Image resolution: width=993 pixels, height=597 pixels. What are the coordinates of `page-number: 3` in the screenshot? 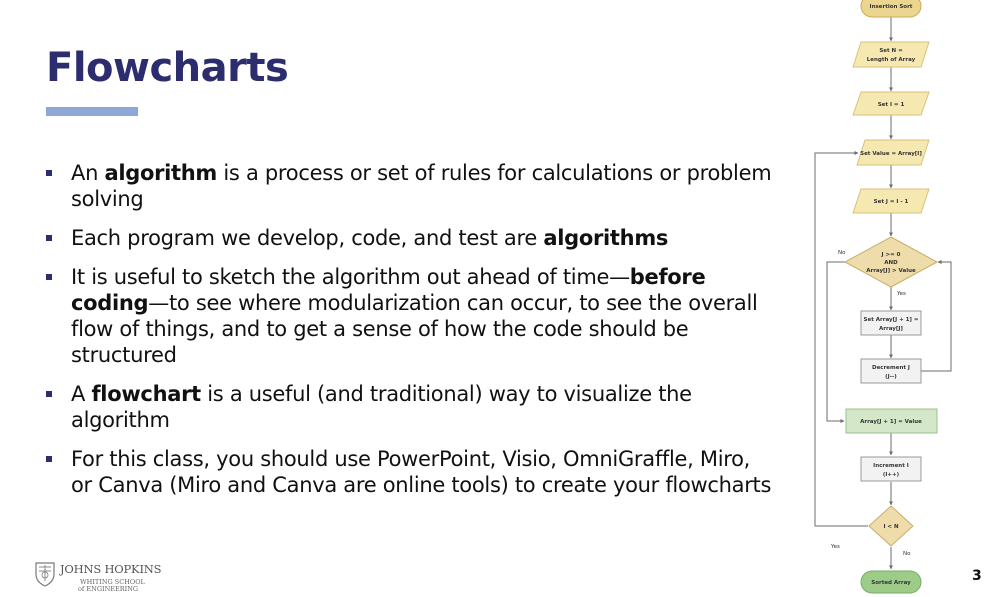 It's located at (977, 576).